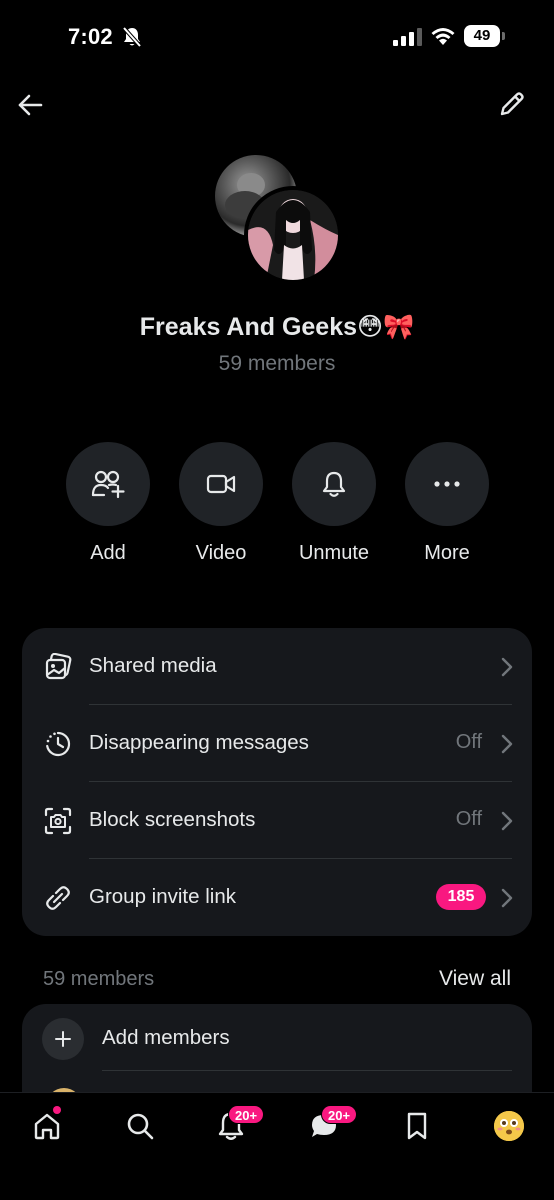  Describe the element at coordinates (443, 36) in the screenshot. I see `wifi-icon` at that location.